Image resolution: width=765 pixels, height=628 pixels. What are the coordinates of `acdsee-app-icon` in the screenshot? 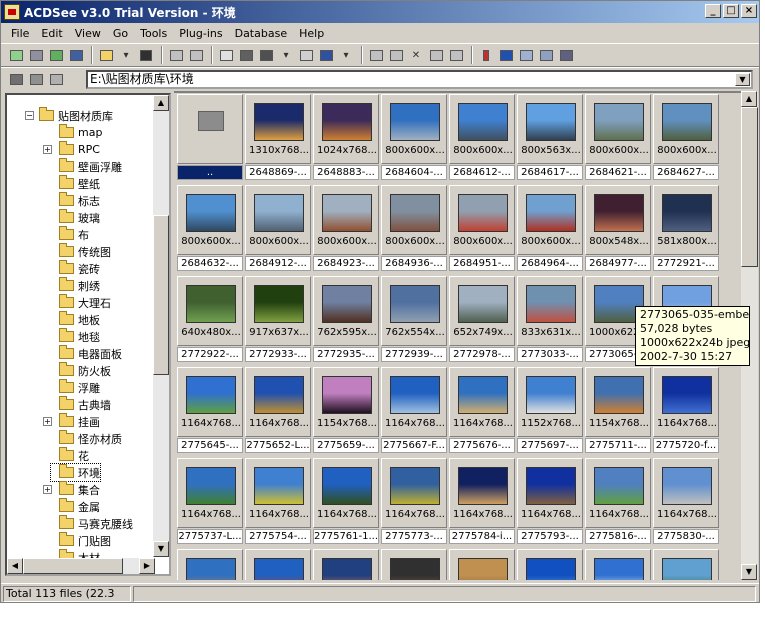 It's located at (12, 12).